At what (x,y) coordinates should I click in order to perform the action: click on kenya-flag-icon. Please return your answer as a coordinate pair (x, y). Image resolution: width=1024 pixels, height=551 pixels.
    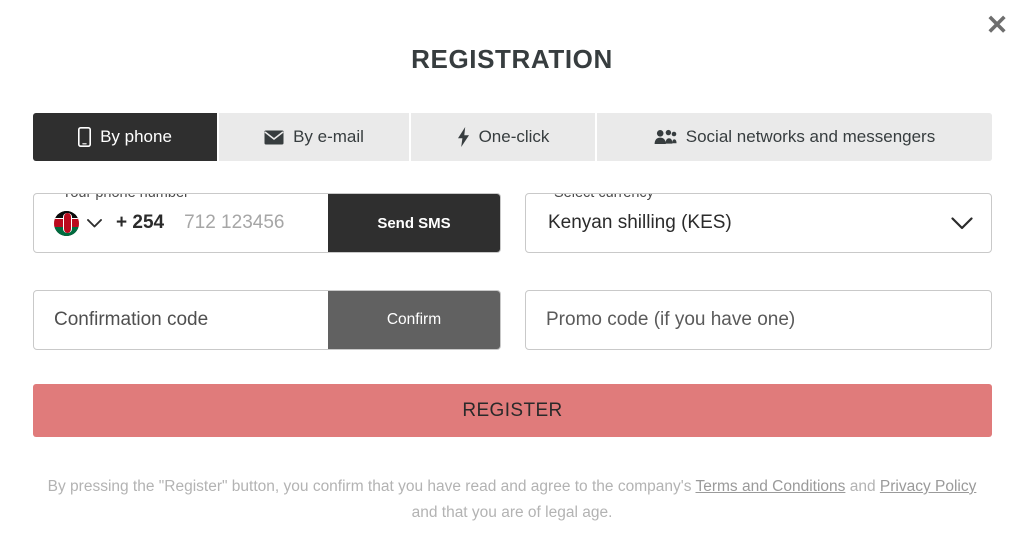
    Looking at the image, I should click on (66, 223).